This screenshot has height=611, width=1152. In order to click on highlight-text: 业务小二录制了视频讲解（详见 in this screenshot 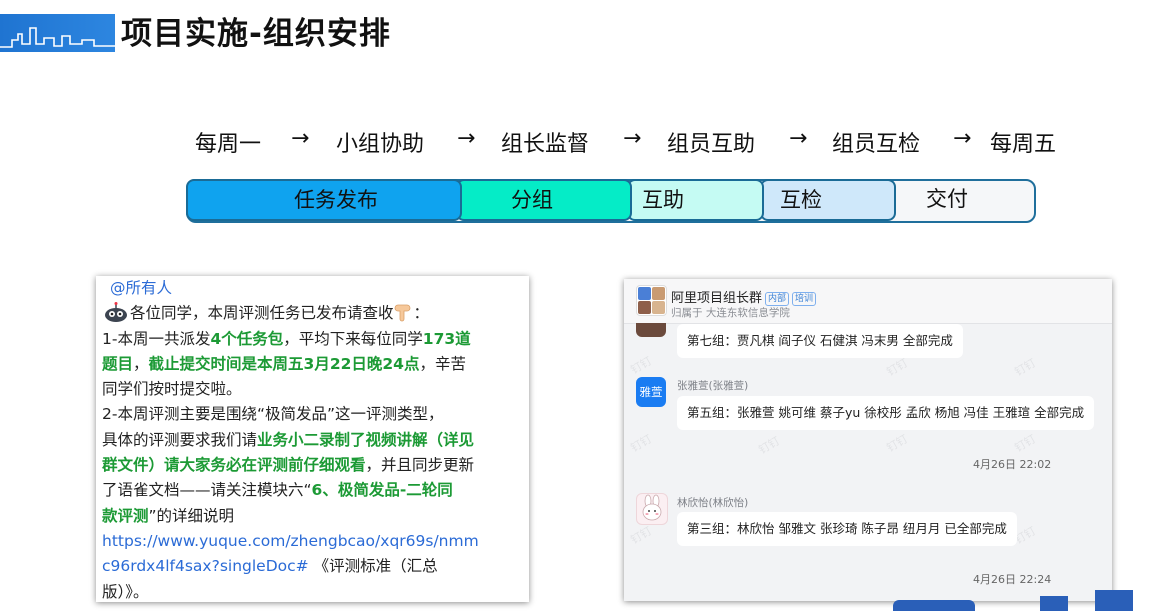, I will do `click(366, 439)`.